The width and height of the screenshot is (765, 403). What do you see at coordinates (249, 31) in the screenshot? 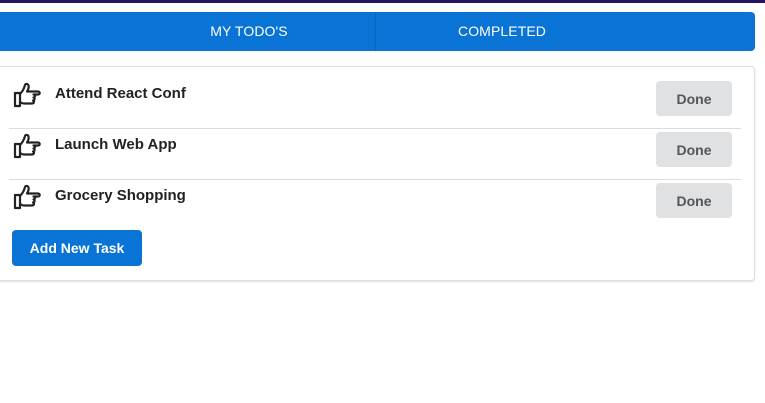
I see `tab-my-todos: MY TODO'S` at bounding box center [249, 31].